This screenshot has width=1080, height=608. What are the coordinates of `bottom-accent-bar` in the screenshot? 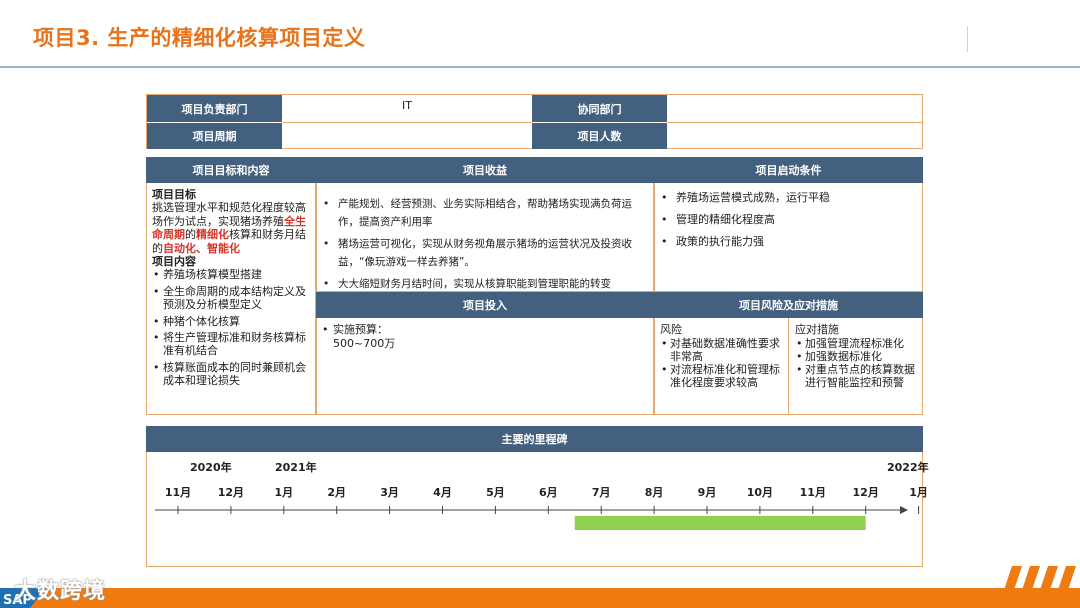 It's located at (540, 598).